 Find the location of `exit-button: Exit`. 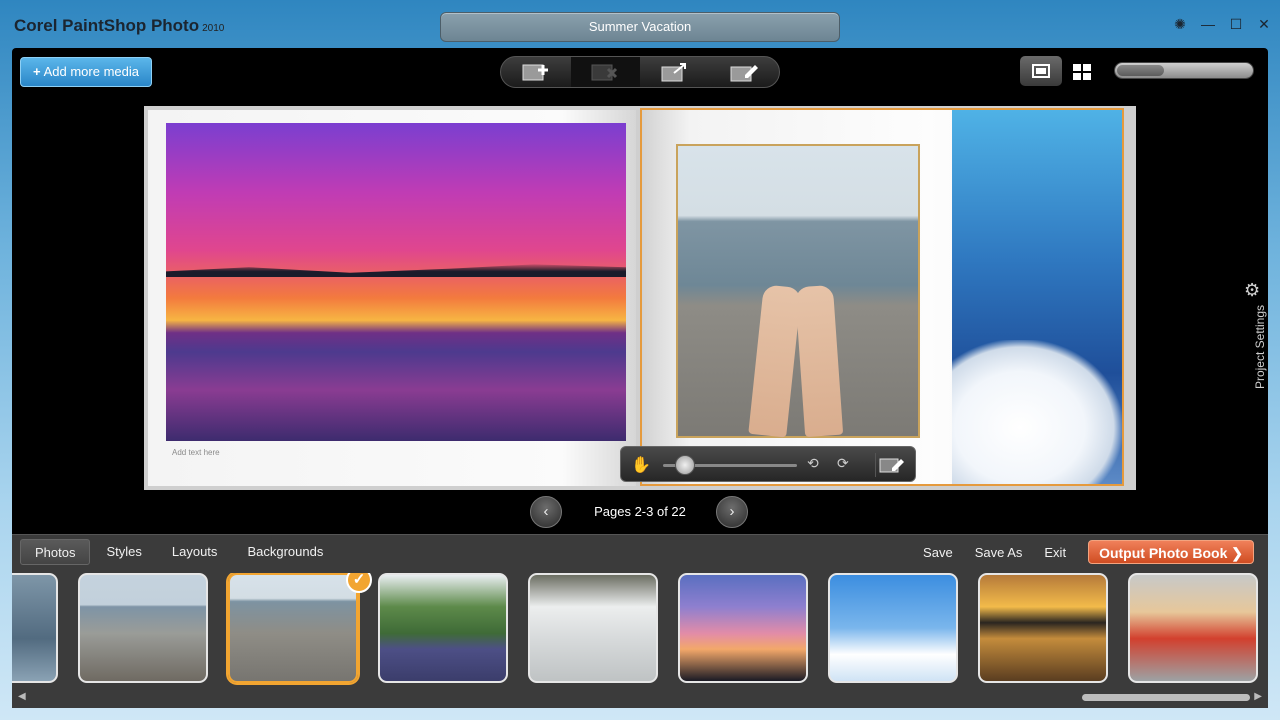

exit-button: Exit is located at coordinates (1055, 552).